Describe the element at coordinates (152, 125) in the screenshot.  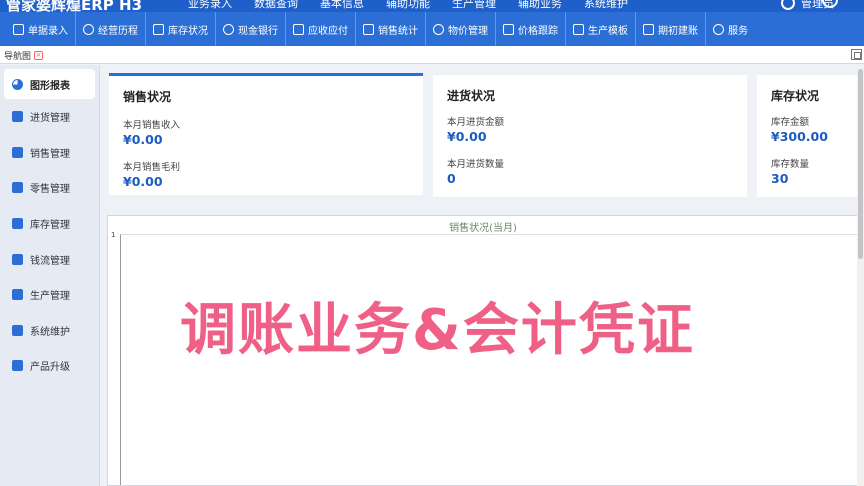
I see `metric-label: 本月销售收入` at that location.